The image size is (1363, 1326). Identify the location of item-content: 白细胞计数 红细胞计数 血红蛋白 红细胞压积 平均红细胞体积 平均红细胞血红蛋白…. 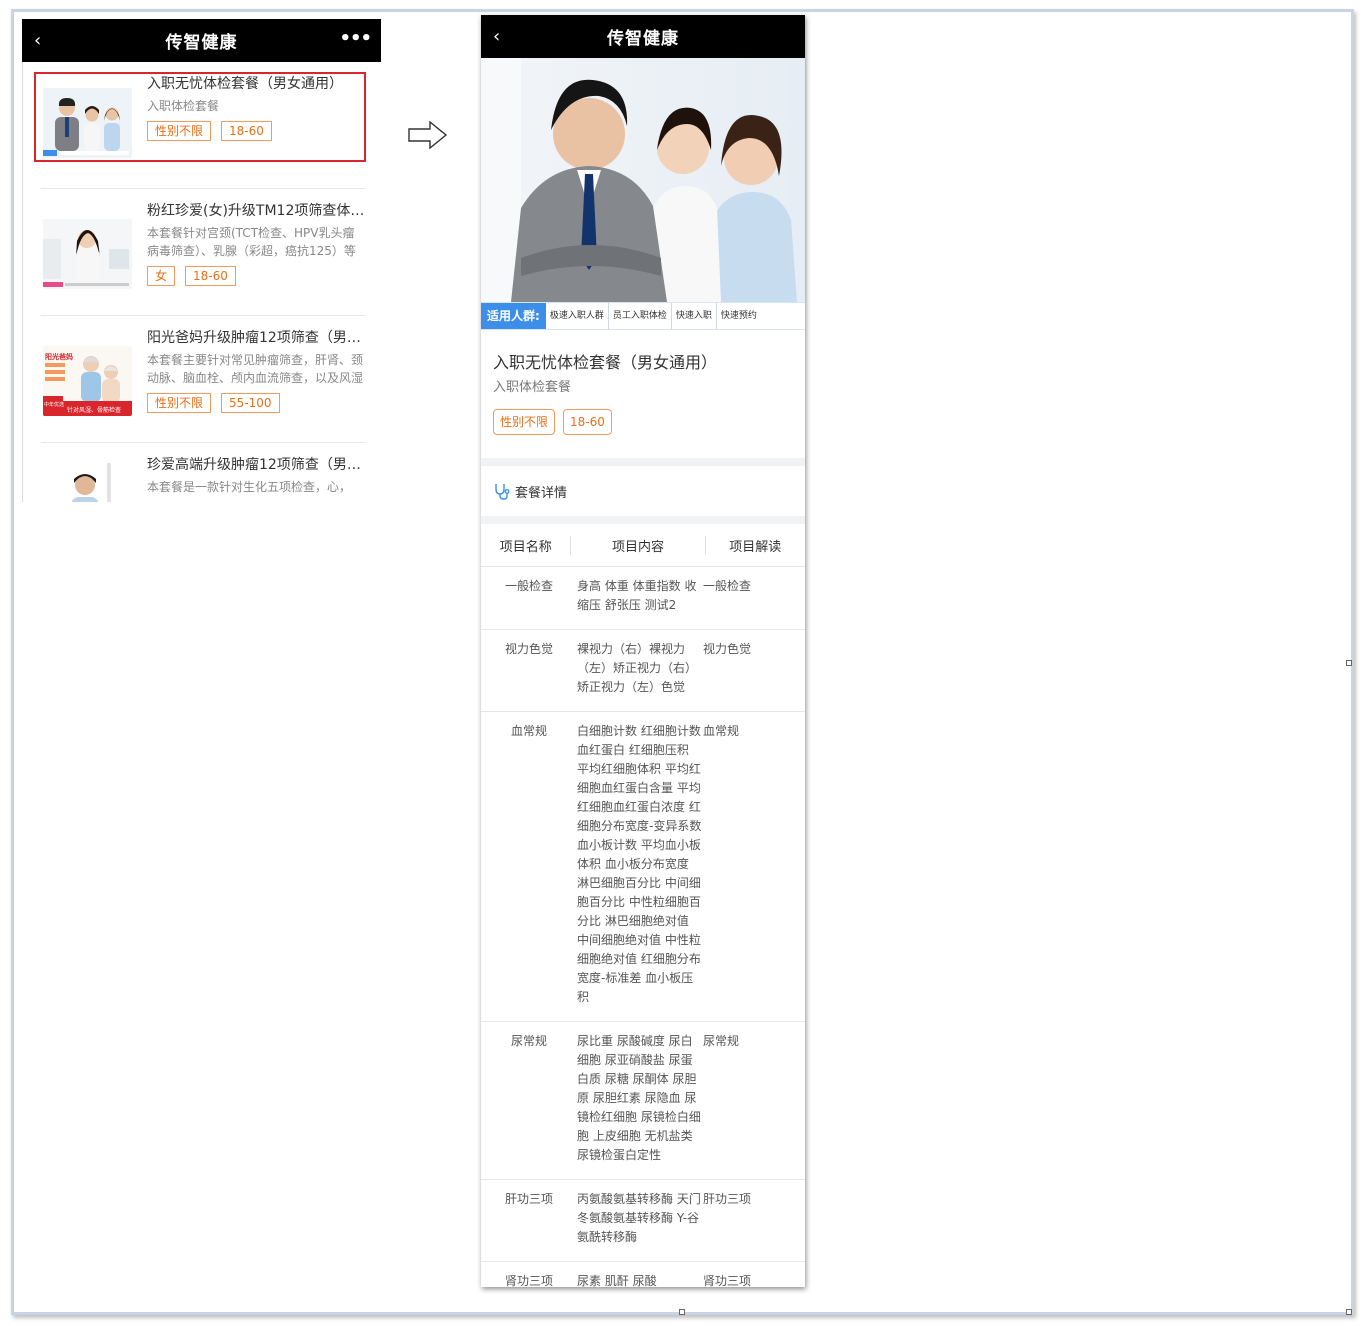
(639, 864).